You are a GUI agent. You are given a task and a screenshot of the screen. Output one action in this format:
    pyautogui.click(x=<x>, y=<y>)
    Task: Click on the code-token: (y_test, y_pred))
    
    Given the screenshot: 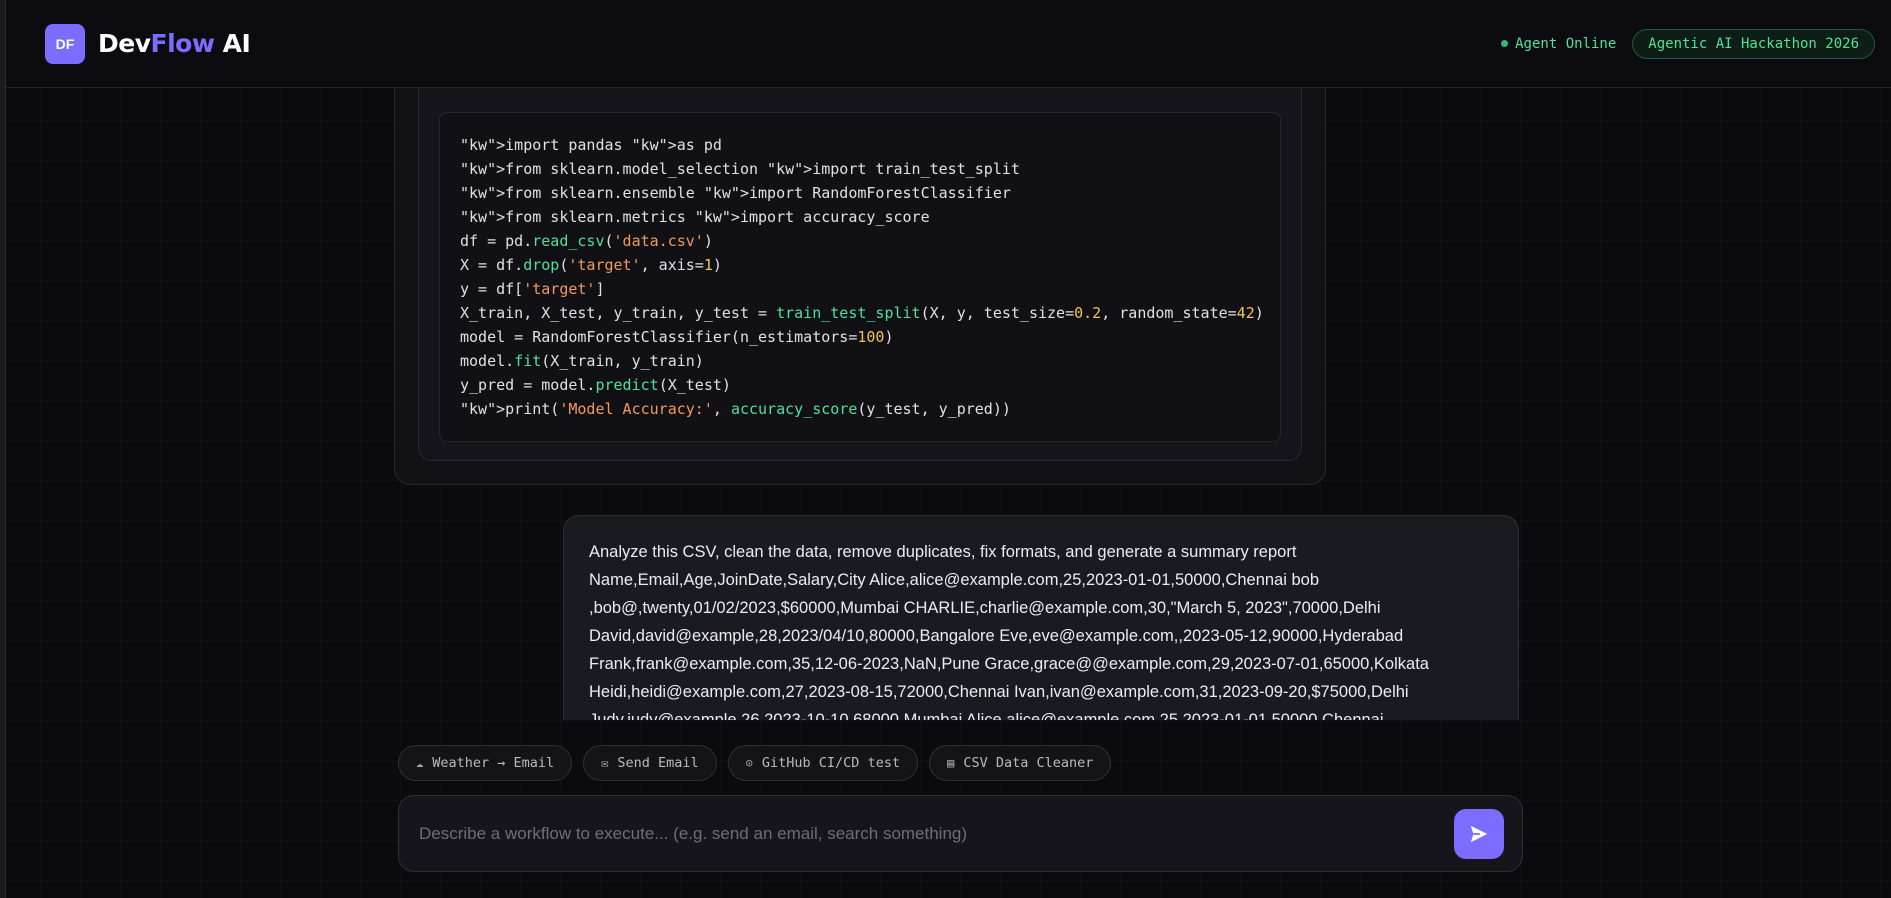 What is the action you would take?
    pyautogui.click(x=934, y=409)
    